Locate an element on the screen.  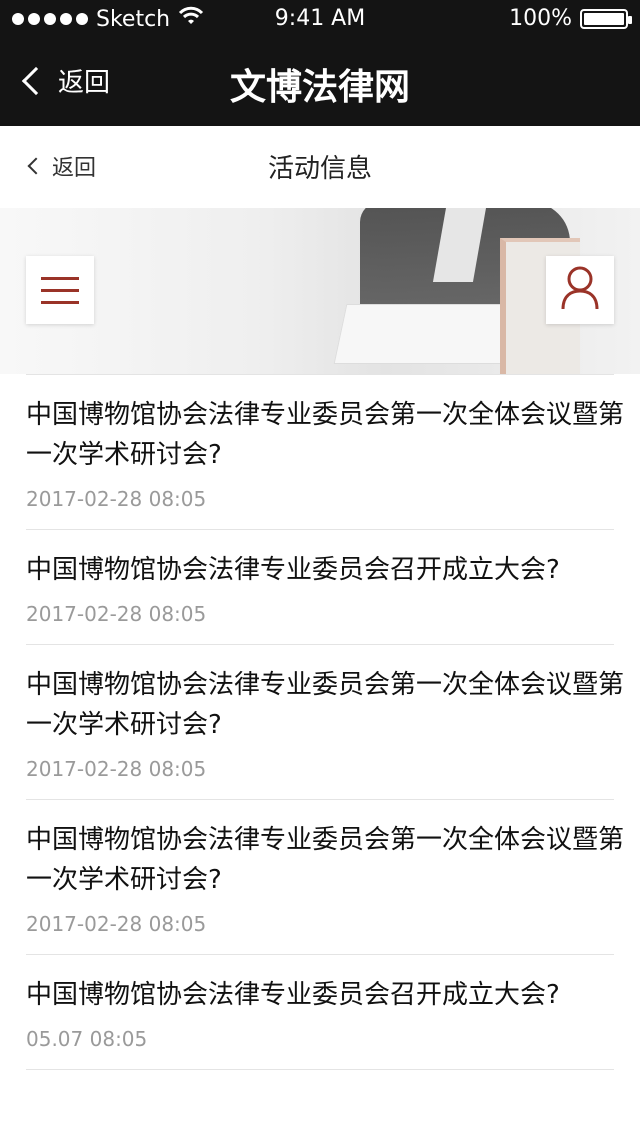
banner-image is located at coordinates (320, 291).